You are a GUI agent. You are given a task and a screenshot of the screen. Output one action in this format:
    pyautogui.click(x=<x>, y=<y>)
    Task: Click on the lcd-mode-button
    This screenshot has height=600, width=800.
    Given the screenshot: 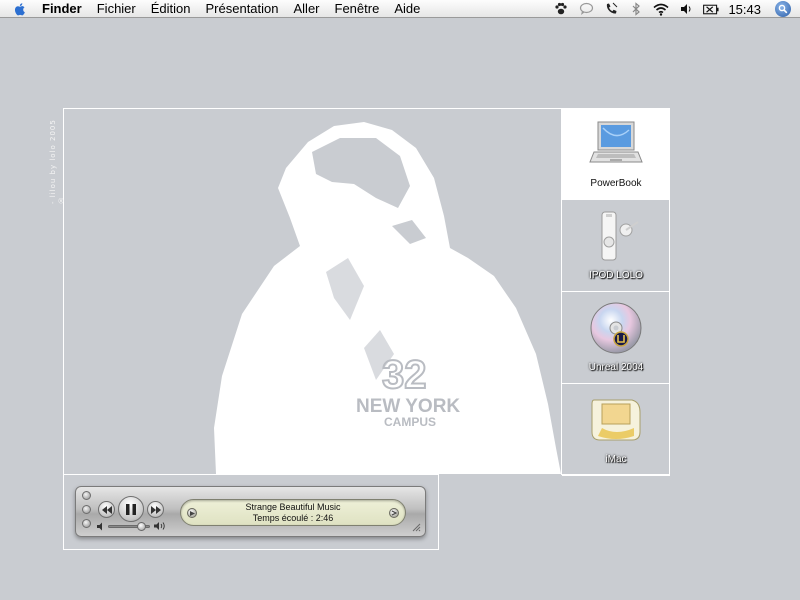 What is the action you would take?
    pyautogui.click(x=192, y=513)
    